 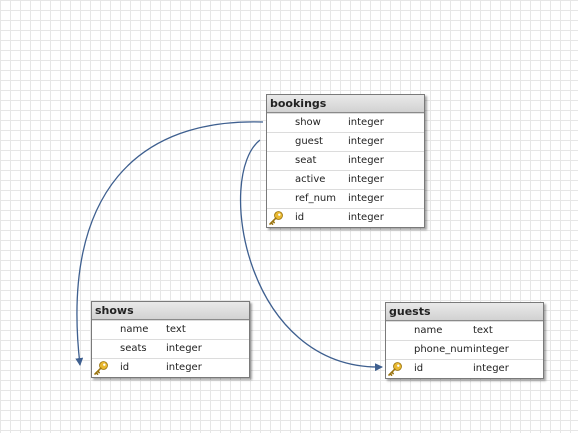 What do you see at coordinates (310, 179) in the screenshot?
I see `column-name: active` at bounding box center [310, 179].